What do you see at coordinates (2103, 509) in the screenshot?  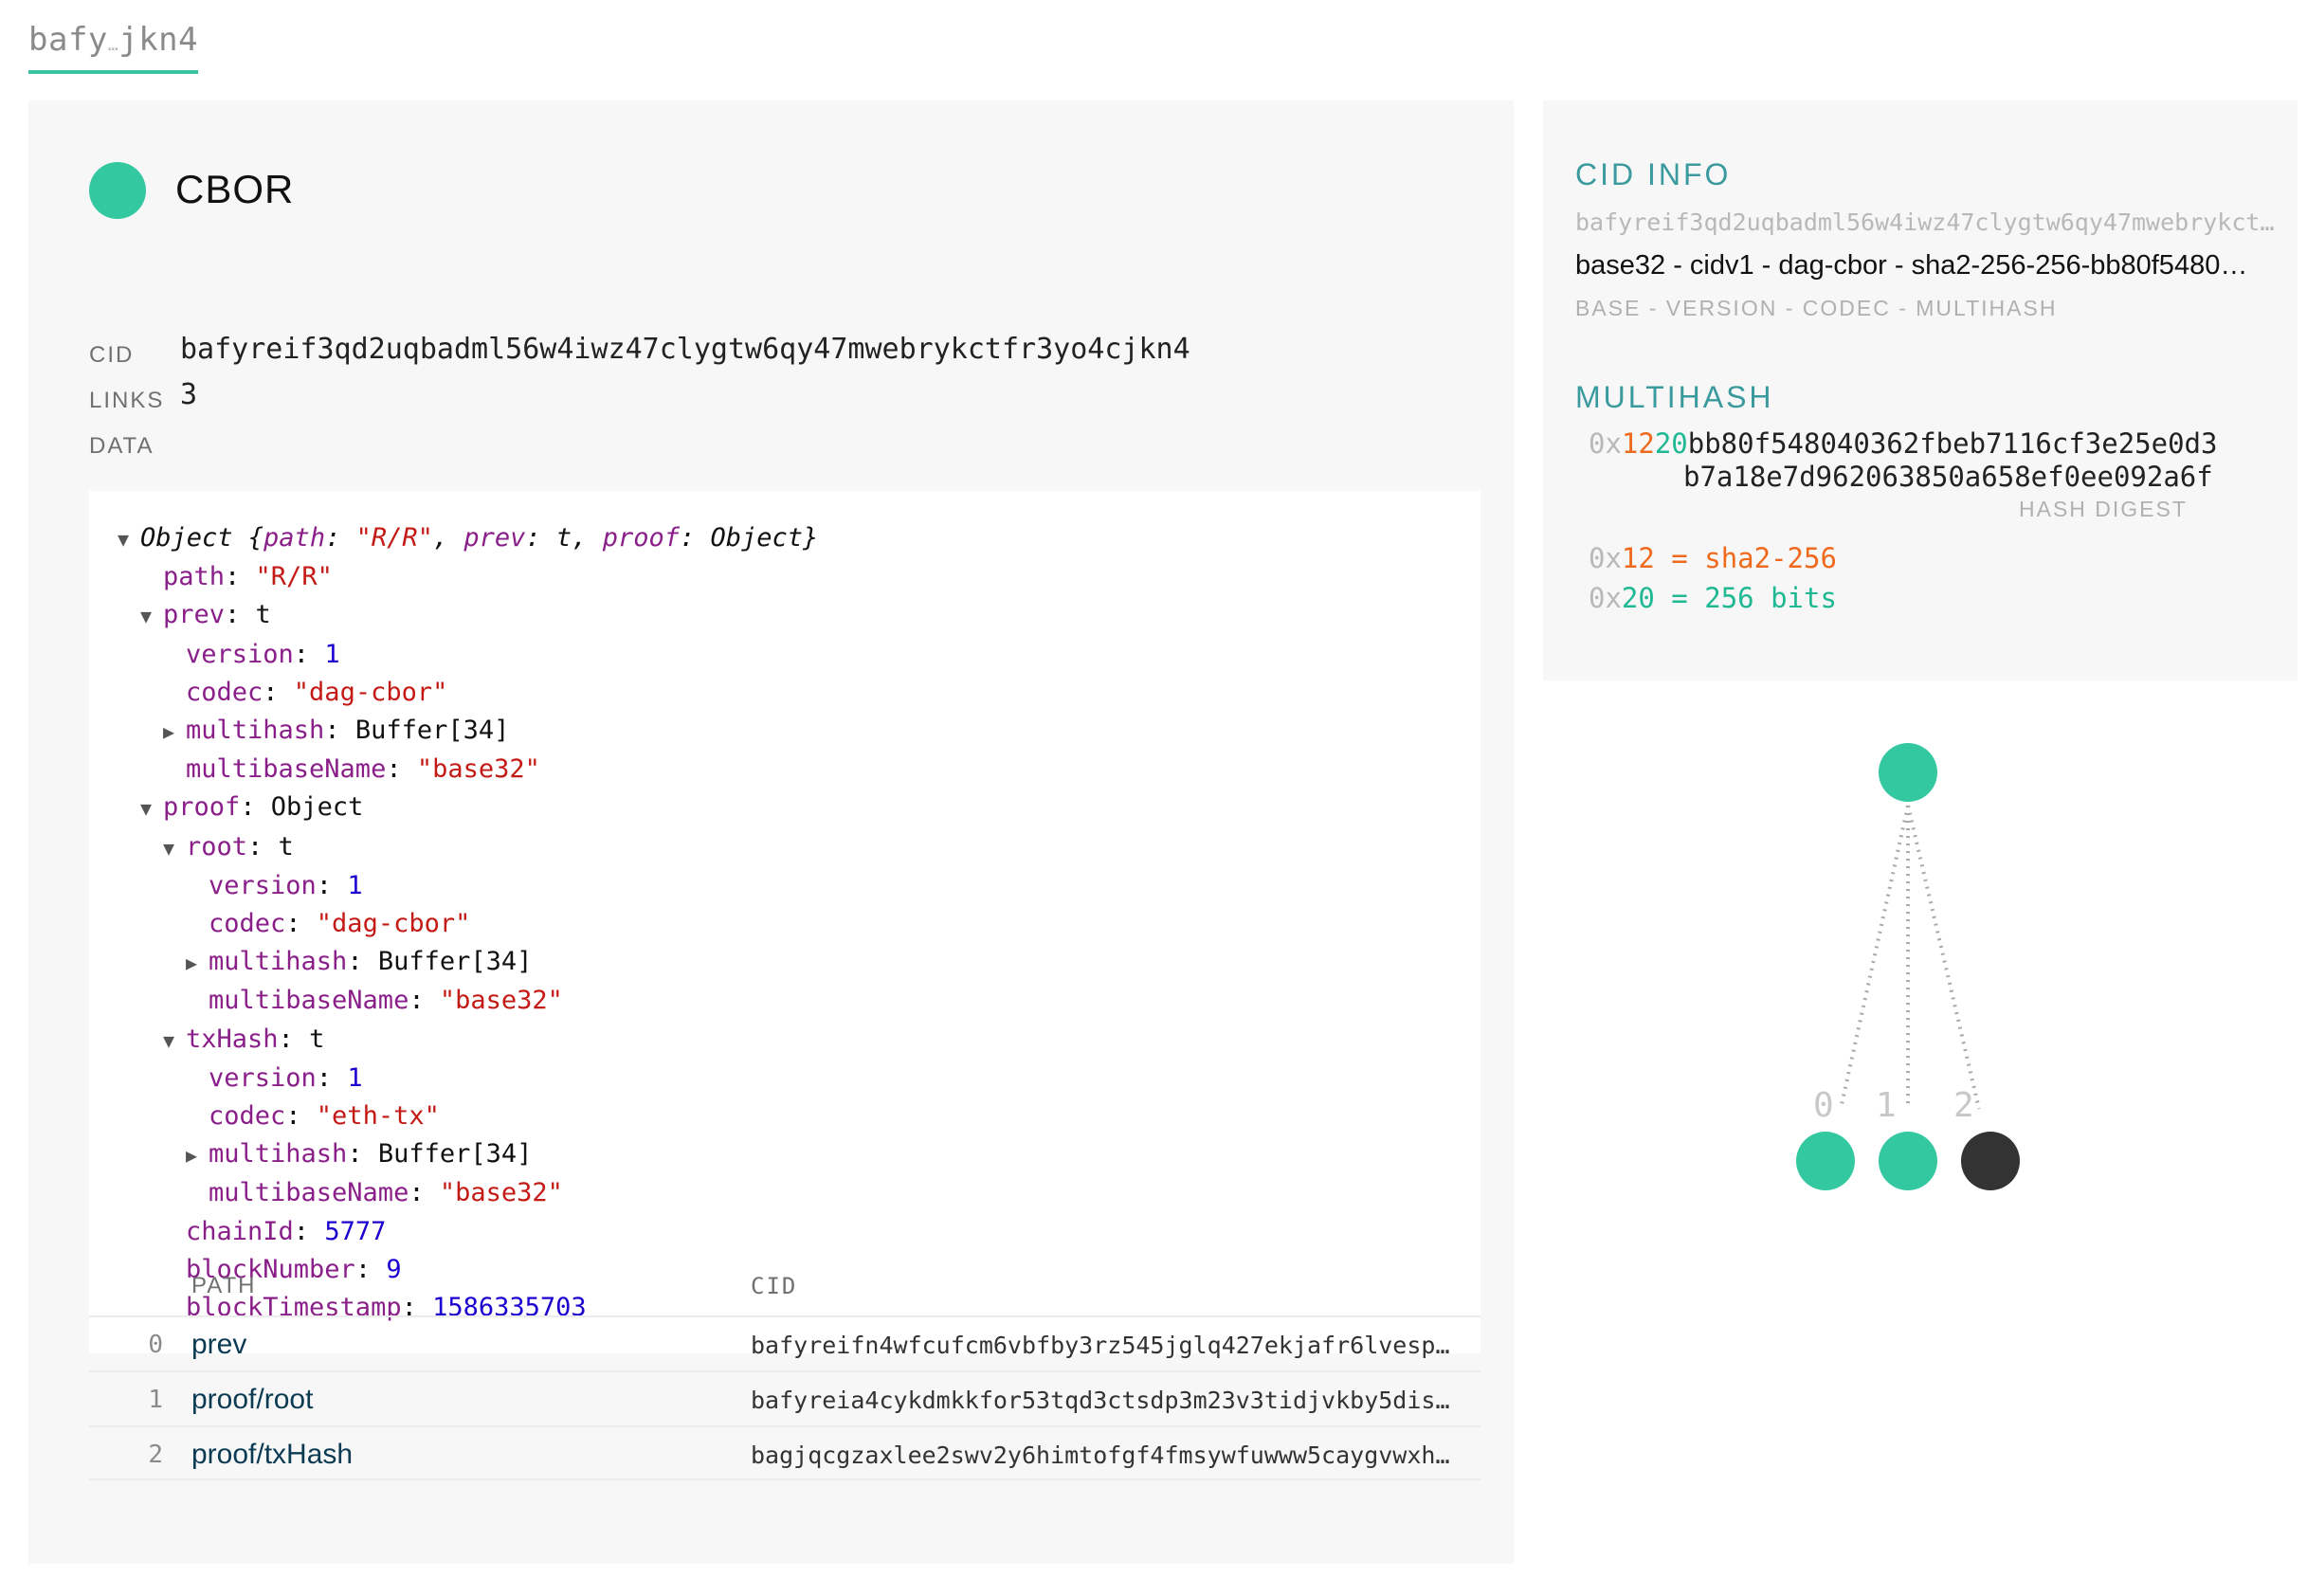 I see `hash-digest-label: HASH DIGEST` at bounding box center [2103, 509].